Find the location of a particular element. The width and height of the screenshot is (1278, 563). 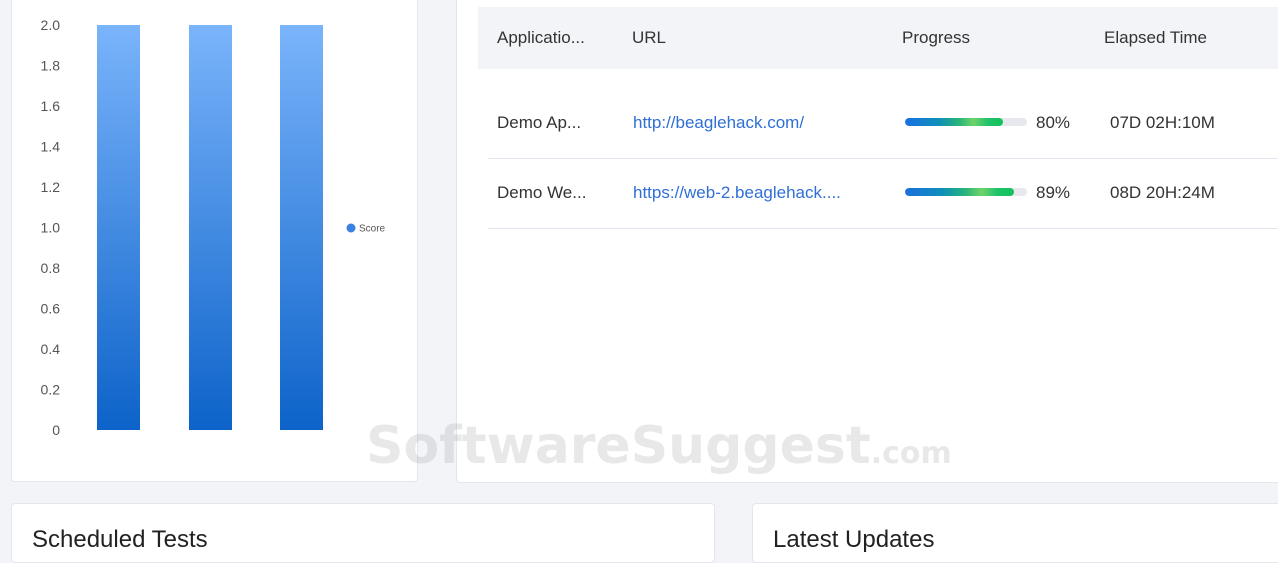

watermark: SoftwareSuggest.com is located at coordinates (659, 446).